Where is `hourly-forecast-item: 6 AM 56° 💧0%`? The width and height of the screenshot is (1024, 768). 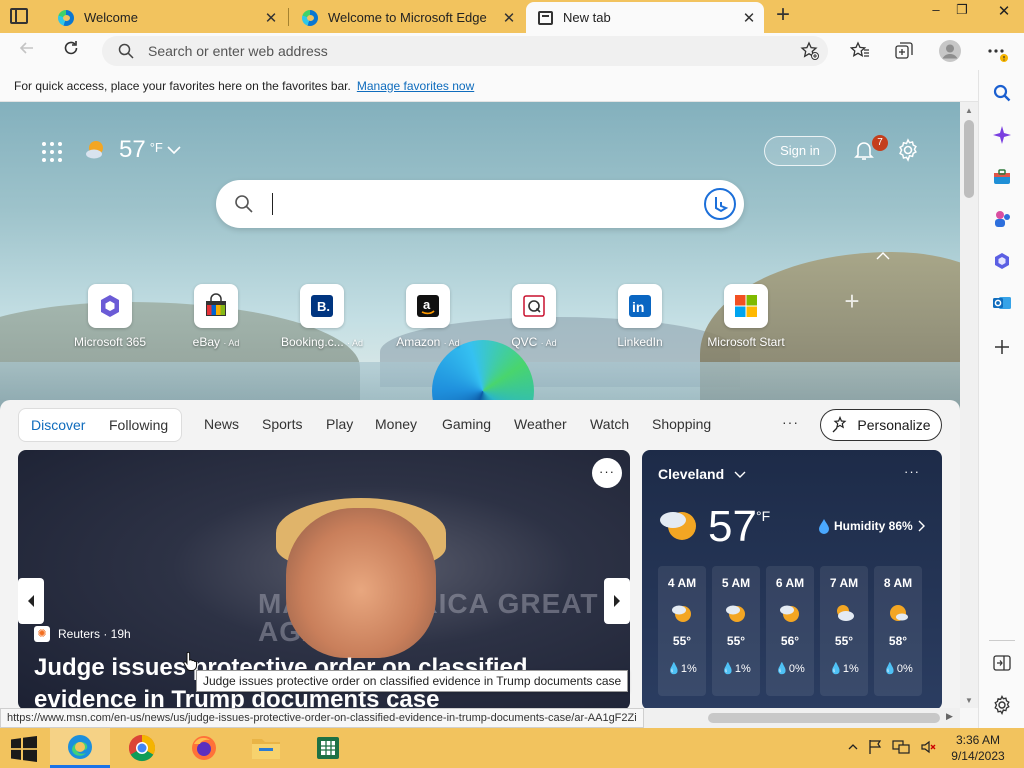
hourly-forecast-item: 6 AM 56° 💧0% is located at coordinates (790, 631).